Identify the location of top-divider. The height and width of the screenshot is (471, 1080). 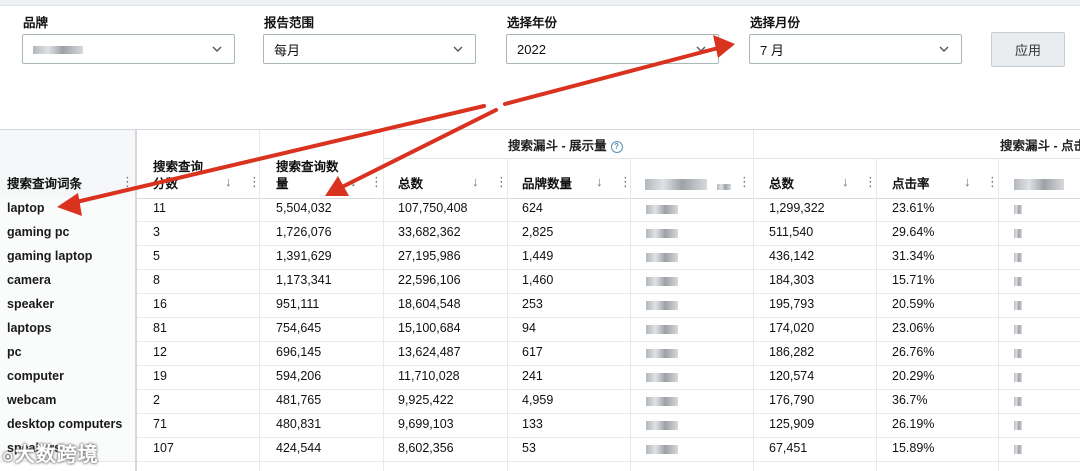
(540, 5).